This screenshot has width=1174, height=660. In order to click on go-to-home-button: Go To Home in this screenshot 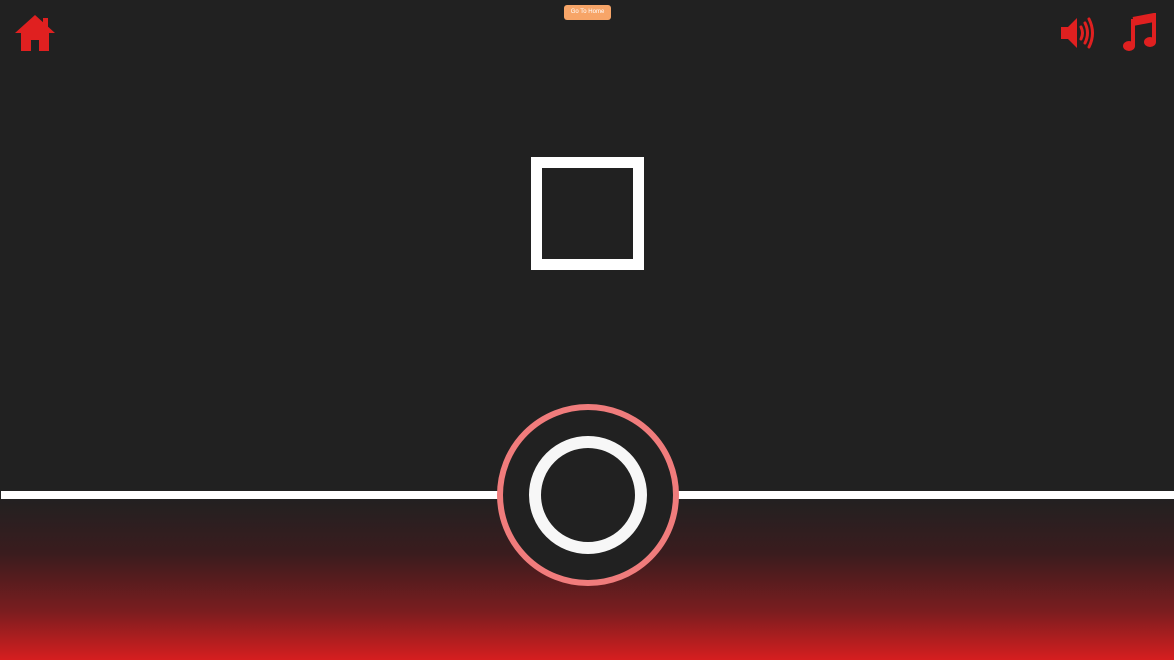, I will do `click(587, 12)`.